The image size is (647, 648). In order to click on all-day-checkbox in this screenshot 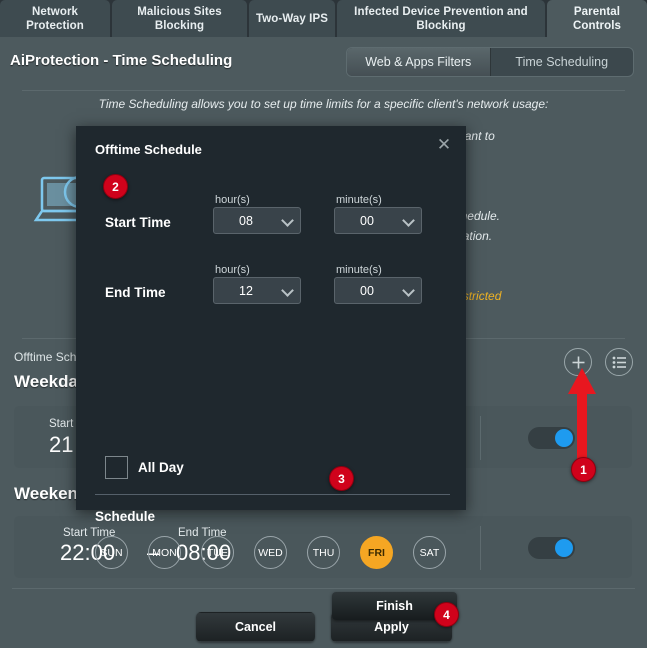, I will do `click(116, 467)`.